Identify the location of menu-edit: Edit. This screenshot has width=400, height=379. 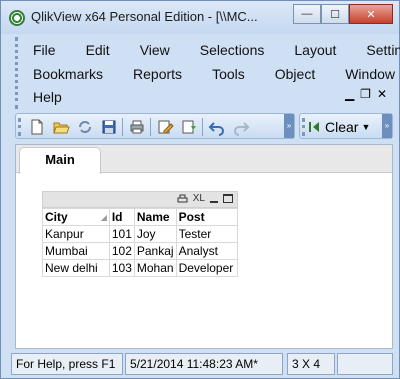
(98, 50).